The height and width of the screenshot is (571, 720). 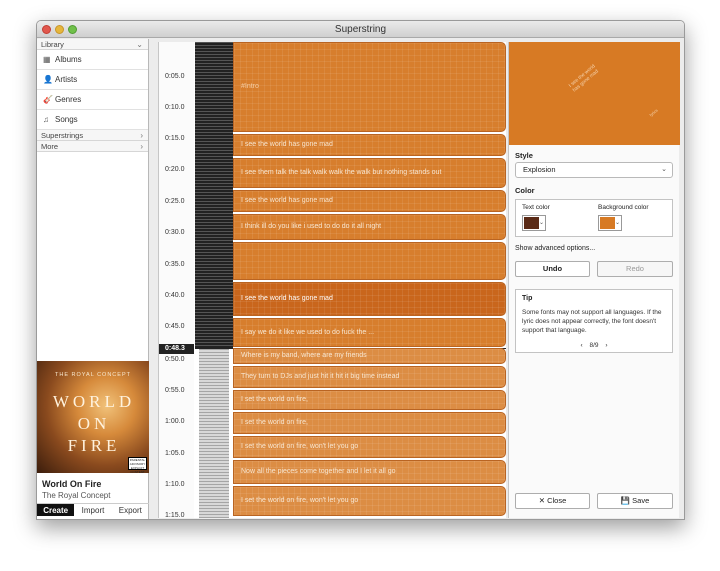 What do you see at coordinates (625, 500) in the screenshot?
I see `save-icon: 💾` at bounding box center [625, 500].